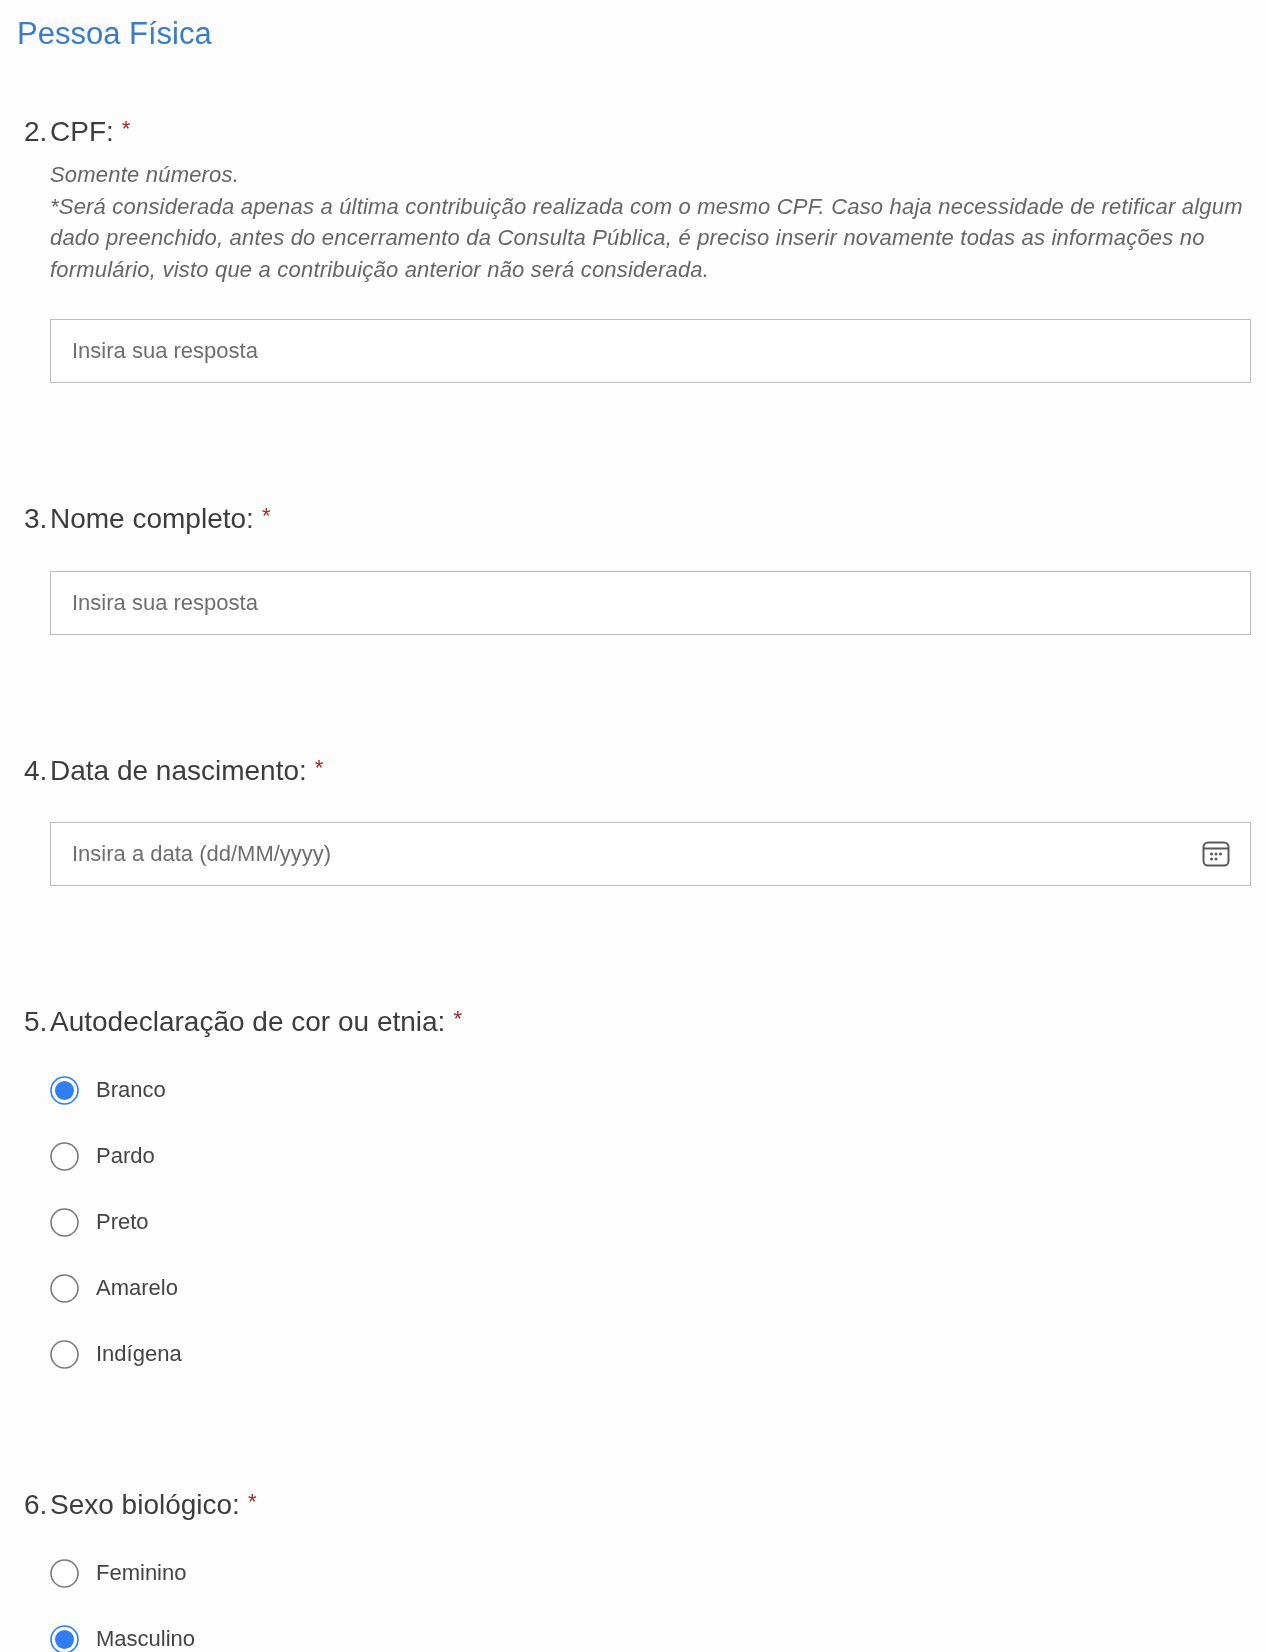 The height and width of the screenshot is (1652, 1266). What do you see at coordinates (116, 1354) in the screenshot?
I see `radio-option: Indígena` at bounding box center [116, 1354].